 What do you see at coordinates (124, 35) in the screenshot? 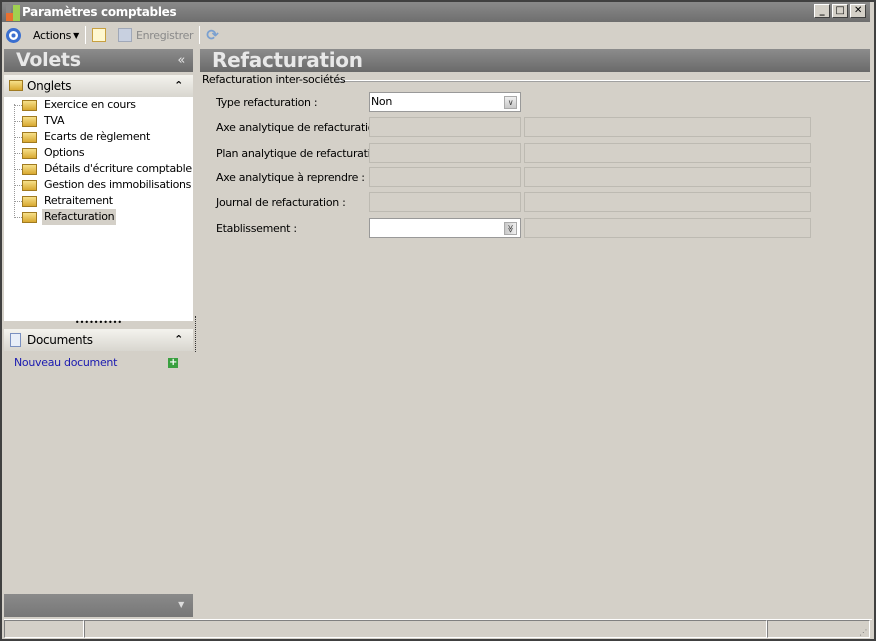
I see `save-icon` at bounding box center [124, 35].